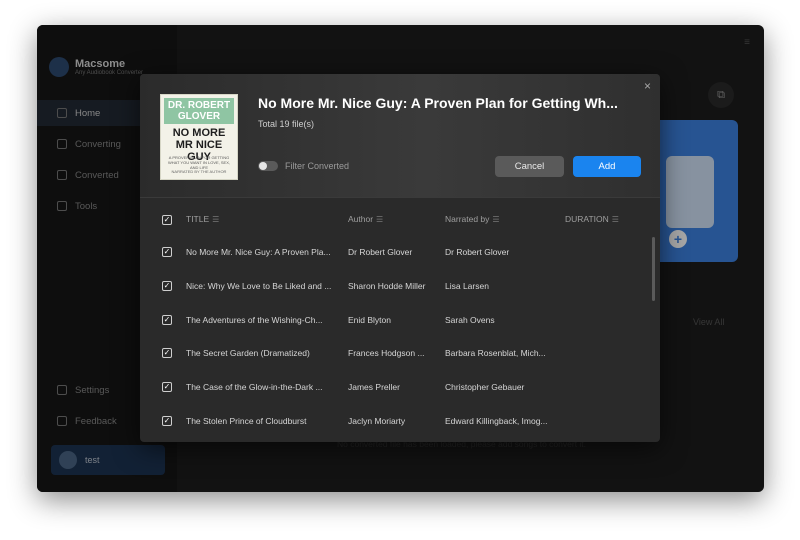 The height and width of the screenshot is (540, 800). What do you see at coordinates (248, 353) in the screenshot?
I see `row-title: The Secret Garden (Dramatized)` at bounding box center [248, 353].